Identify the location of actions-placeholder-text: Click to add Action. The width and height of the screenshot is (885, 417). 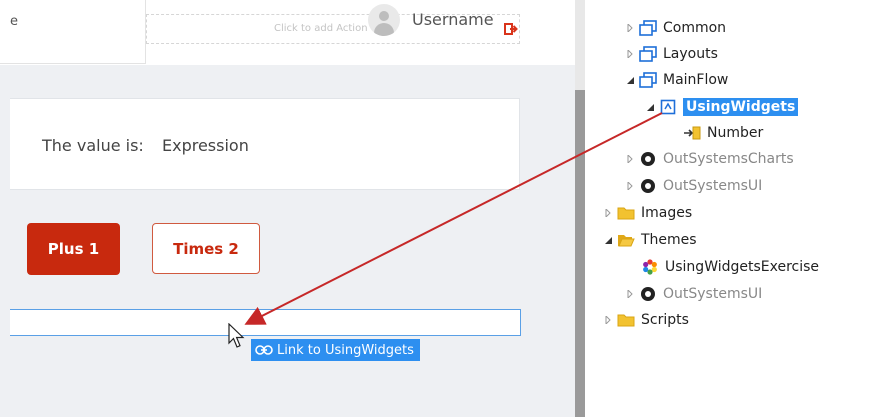
(321, 28).